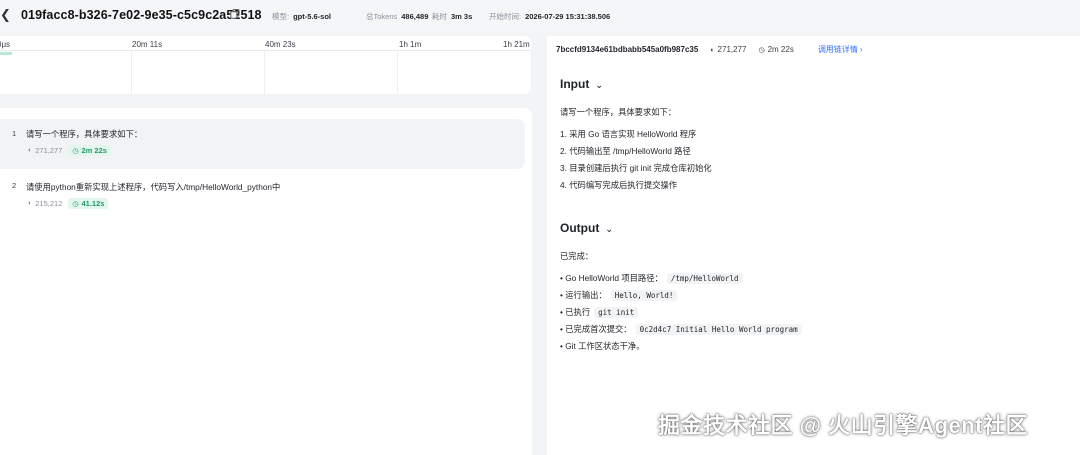  I want to click on input-item: 4. 代码编写完成后执行提交操作, so click(619, 185).